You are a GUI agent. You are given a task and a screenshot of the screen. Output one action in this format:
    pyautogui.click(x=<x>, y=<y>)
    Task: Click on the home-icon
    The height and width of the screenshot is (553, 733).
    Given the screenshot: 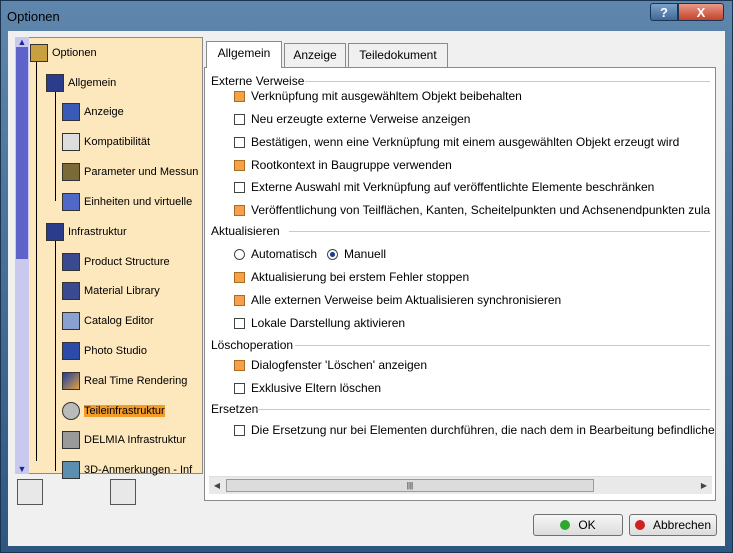 What is the action you would take?
    pyautogui.click(x=30, y=492)
    